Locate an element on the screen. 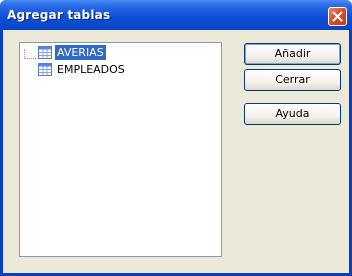 The image size is (352, 276). table-name: EMPLEADOS is located at coordinates (91, 69).